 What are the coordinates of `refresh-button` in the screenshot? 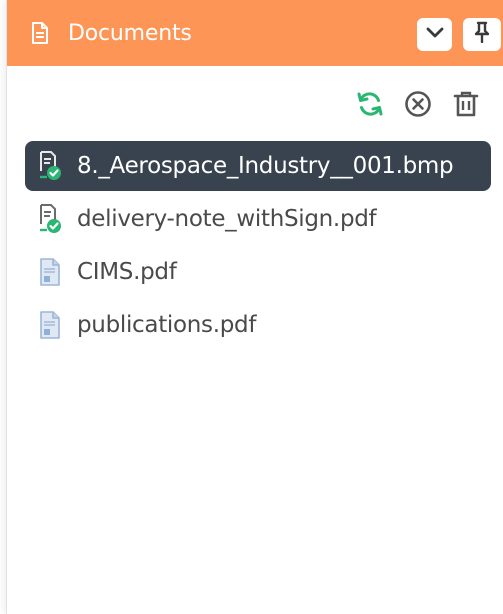 It's located at (370, 106).